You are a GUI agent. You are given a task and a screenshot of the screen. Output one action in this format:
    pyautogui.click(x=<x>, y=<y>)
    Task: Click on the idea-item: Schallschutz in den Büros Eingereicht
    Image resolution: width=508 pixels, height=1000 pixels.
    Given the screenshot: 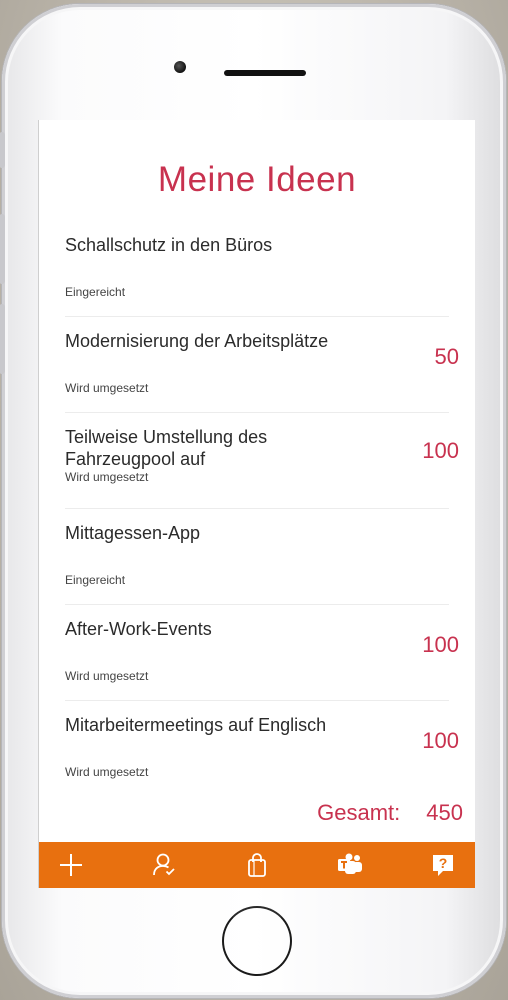 What is the action you would take?
    pyautogui.click(x=257, y=268)
    